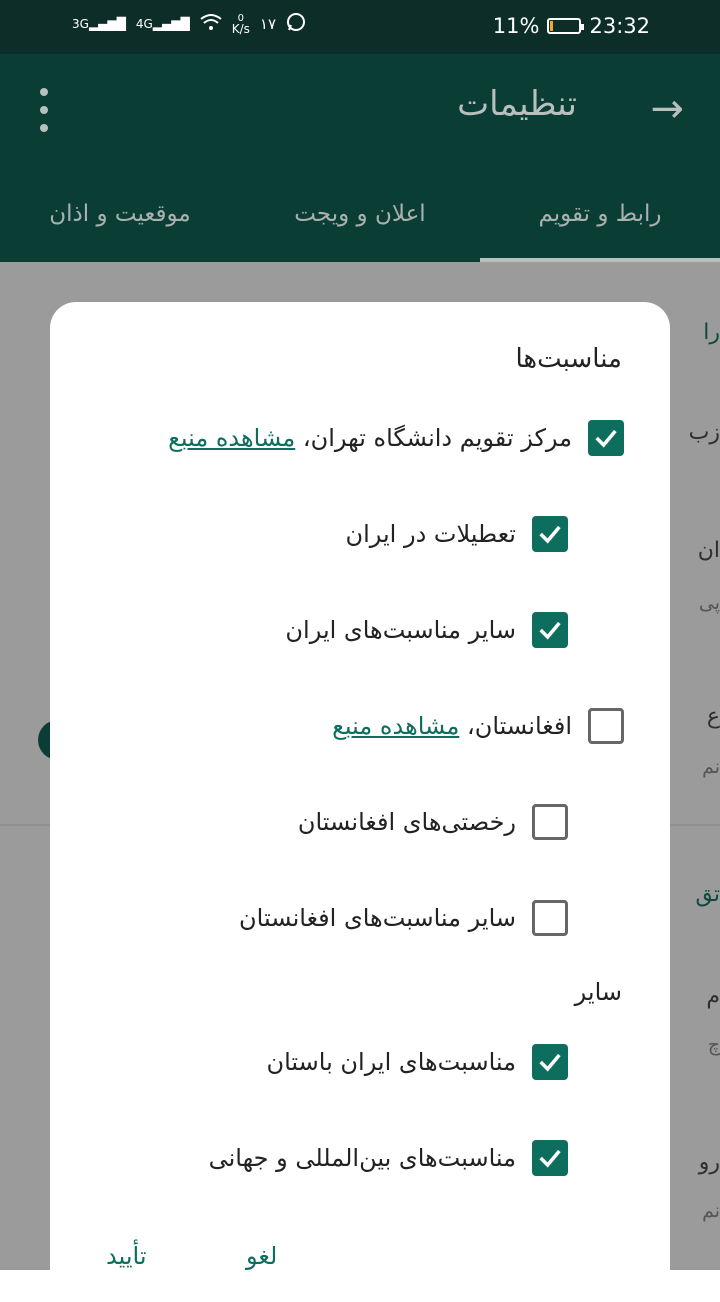 Image resolution: width=720 pixels, height=1302 pixels. Describe the element at coordinates (406, 822) in the screenshot. I see `row-label: رخصتی‌های افغانستان` at that location.